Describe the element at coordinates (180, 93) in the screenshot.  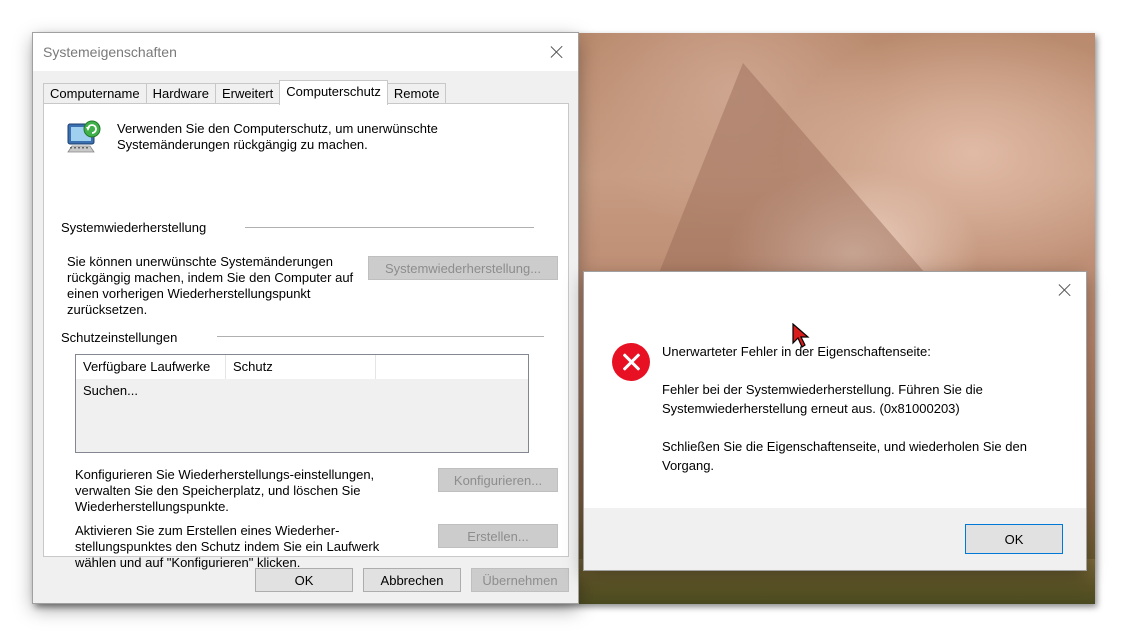
I see `tab-hardware: Hardware` at that location.